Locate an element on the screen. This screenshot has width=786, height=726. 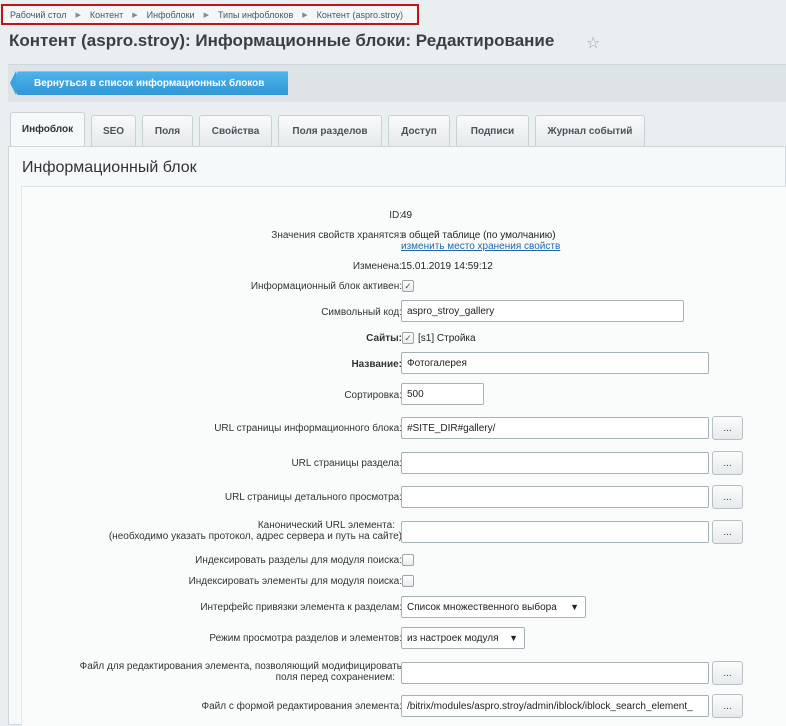
breadcrumb-item-infoblocks: Инфоблоки is located at coordinates (171, 15).